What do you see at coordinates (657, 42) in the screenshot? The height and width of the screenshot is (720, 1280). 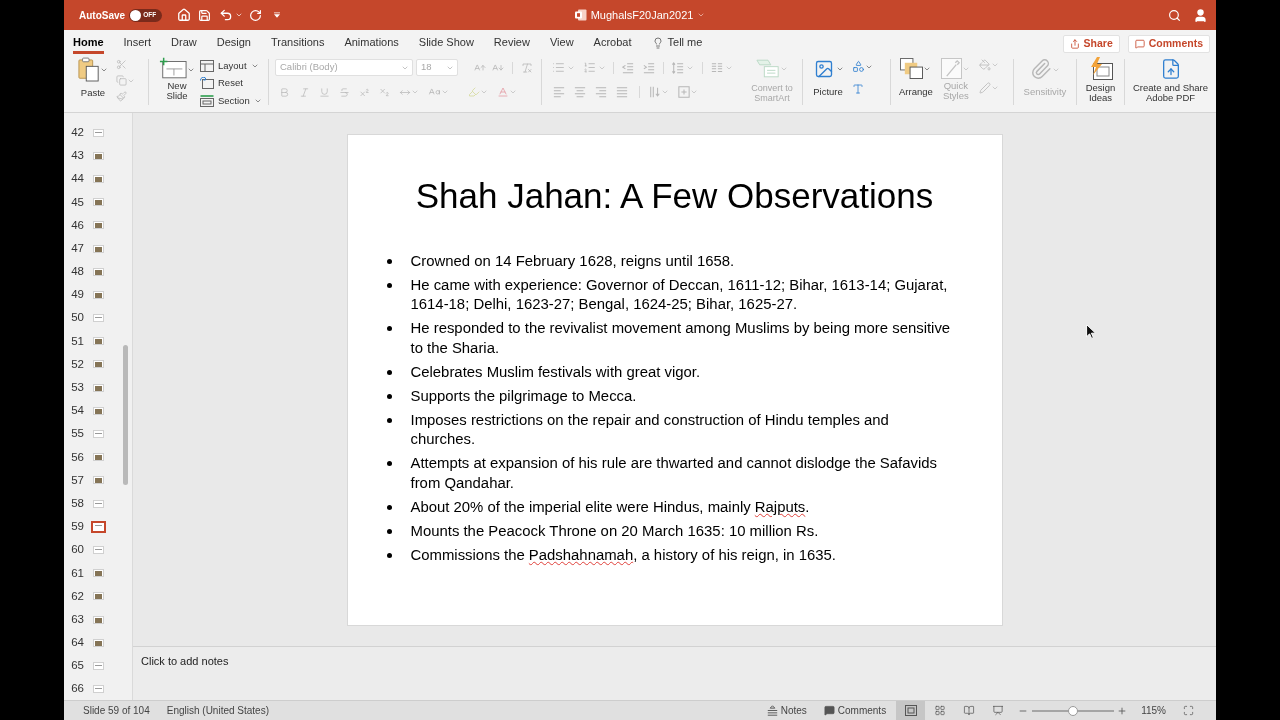 I see `lightbulb-icon` at bounding box center [657, 42].